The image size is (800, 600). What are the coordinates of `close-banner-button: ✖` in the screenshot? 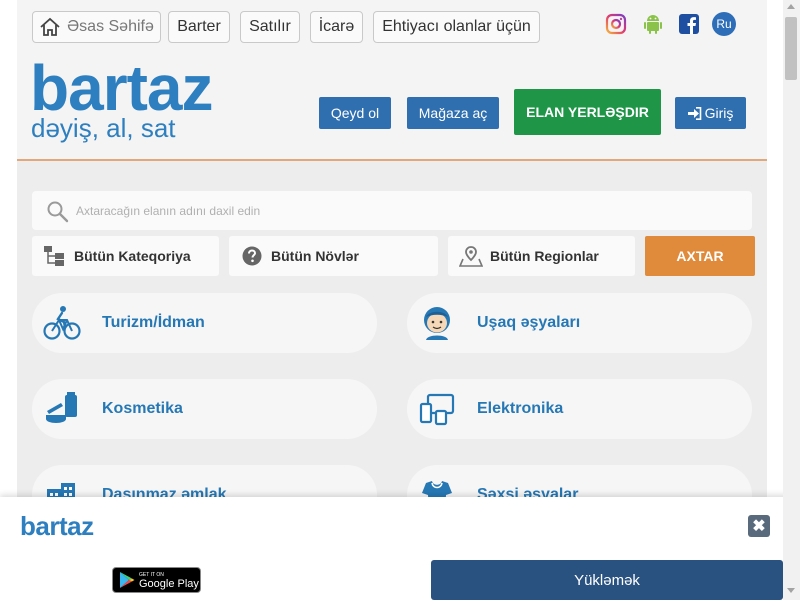 It's located at (759, 526).